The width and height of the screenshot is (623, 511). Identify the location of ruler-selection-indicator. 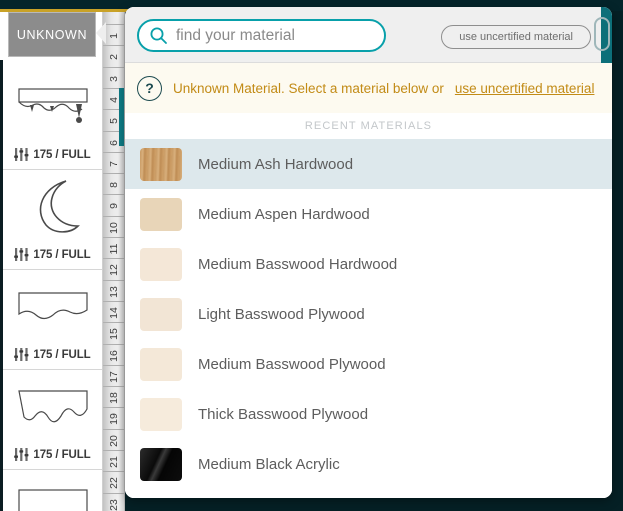
(121, 116).